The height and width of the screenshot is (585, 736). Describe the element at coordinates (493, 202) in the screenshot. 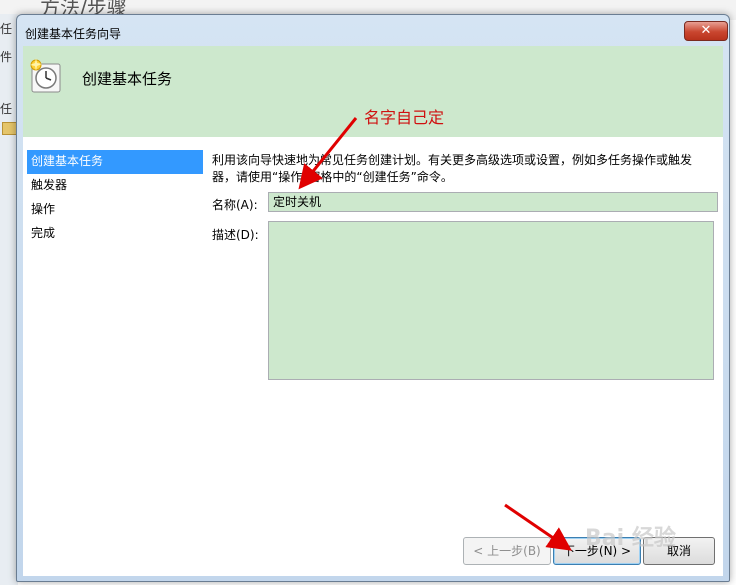

I see `name-input: 定时关机` at that location.